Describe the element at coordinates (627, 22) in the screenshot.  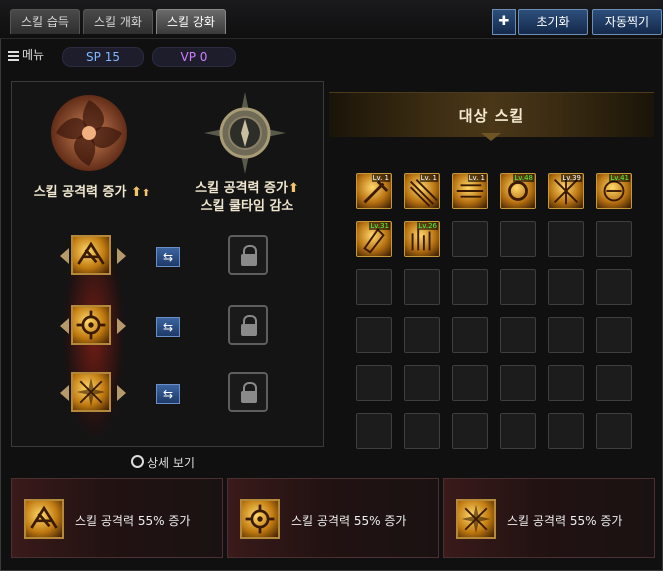
I see `auto-assign-button: 자동찍기` at that location.